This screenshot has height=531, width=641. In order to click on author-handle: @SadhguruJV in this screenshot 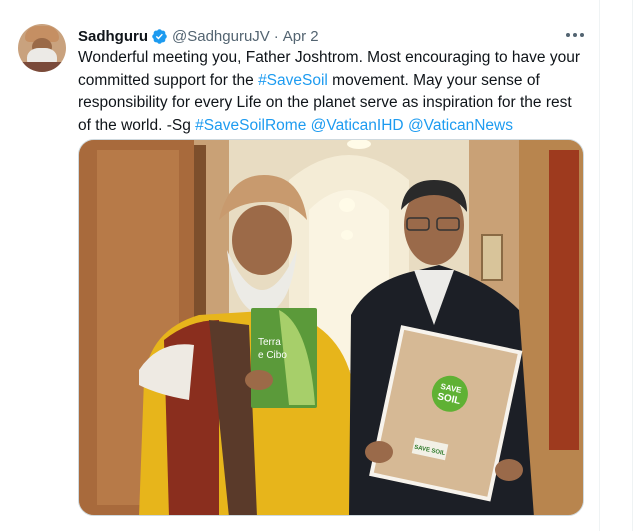, I will do `click(221, 36)`.